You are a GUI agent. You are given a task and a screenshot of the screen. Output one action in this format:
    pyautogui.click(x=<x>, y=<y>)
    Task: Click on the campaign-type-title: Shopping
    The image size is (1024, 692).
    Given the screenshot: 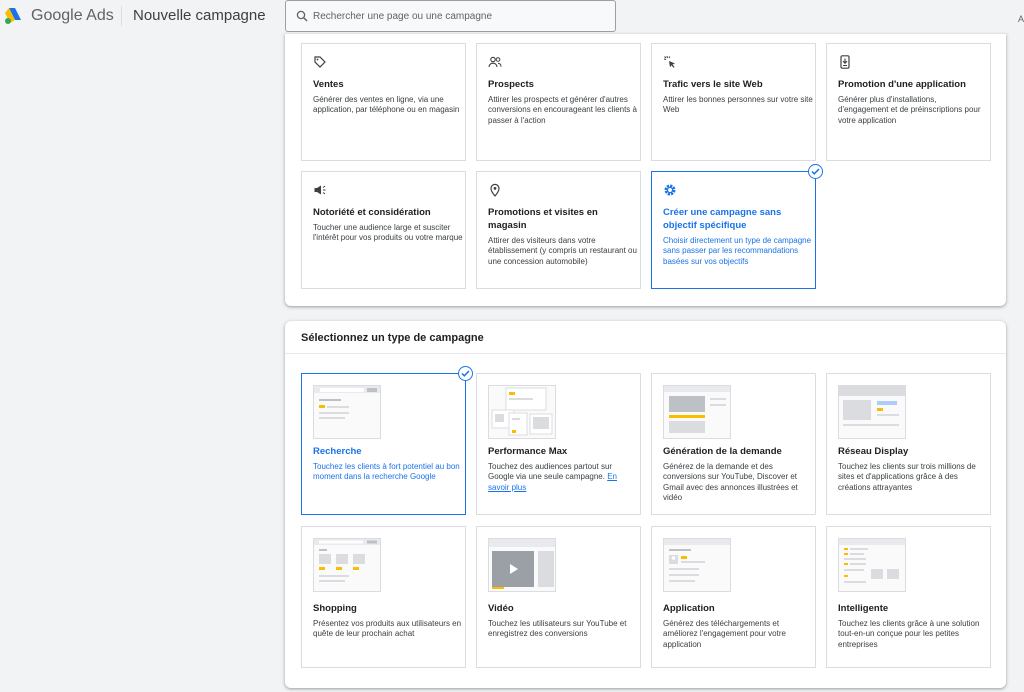 What is the action you would take?
    pyautogui.click(x=335, y=608)
    